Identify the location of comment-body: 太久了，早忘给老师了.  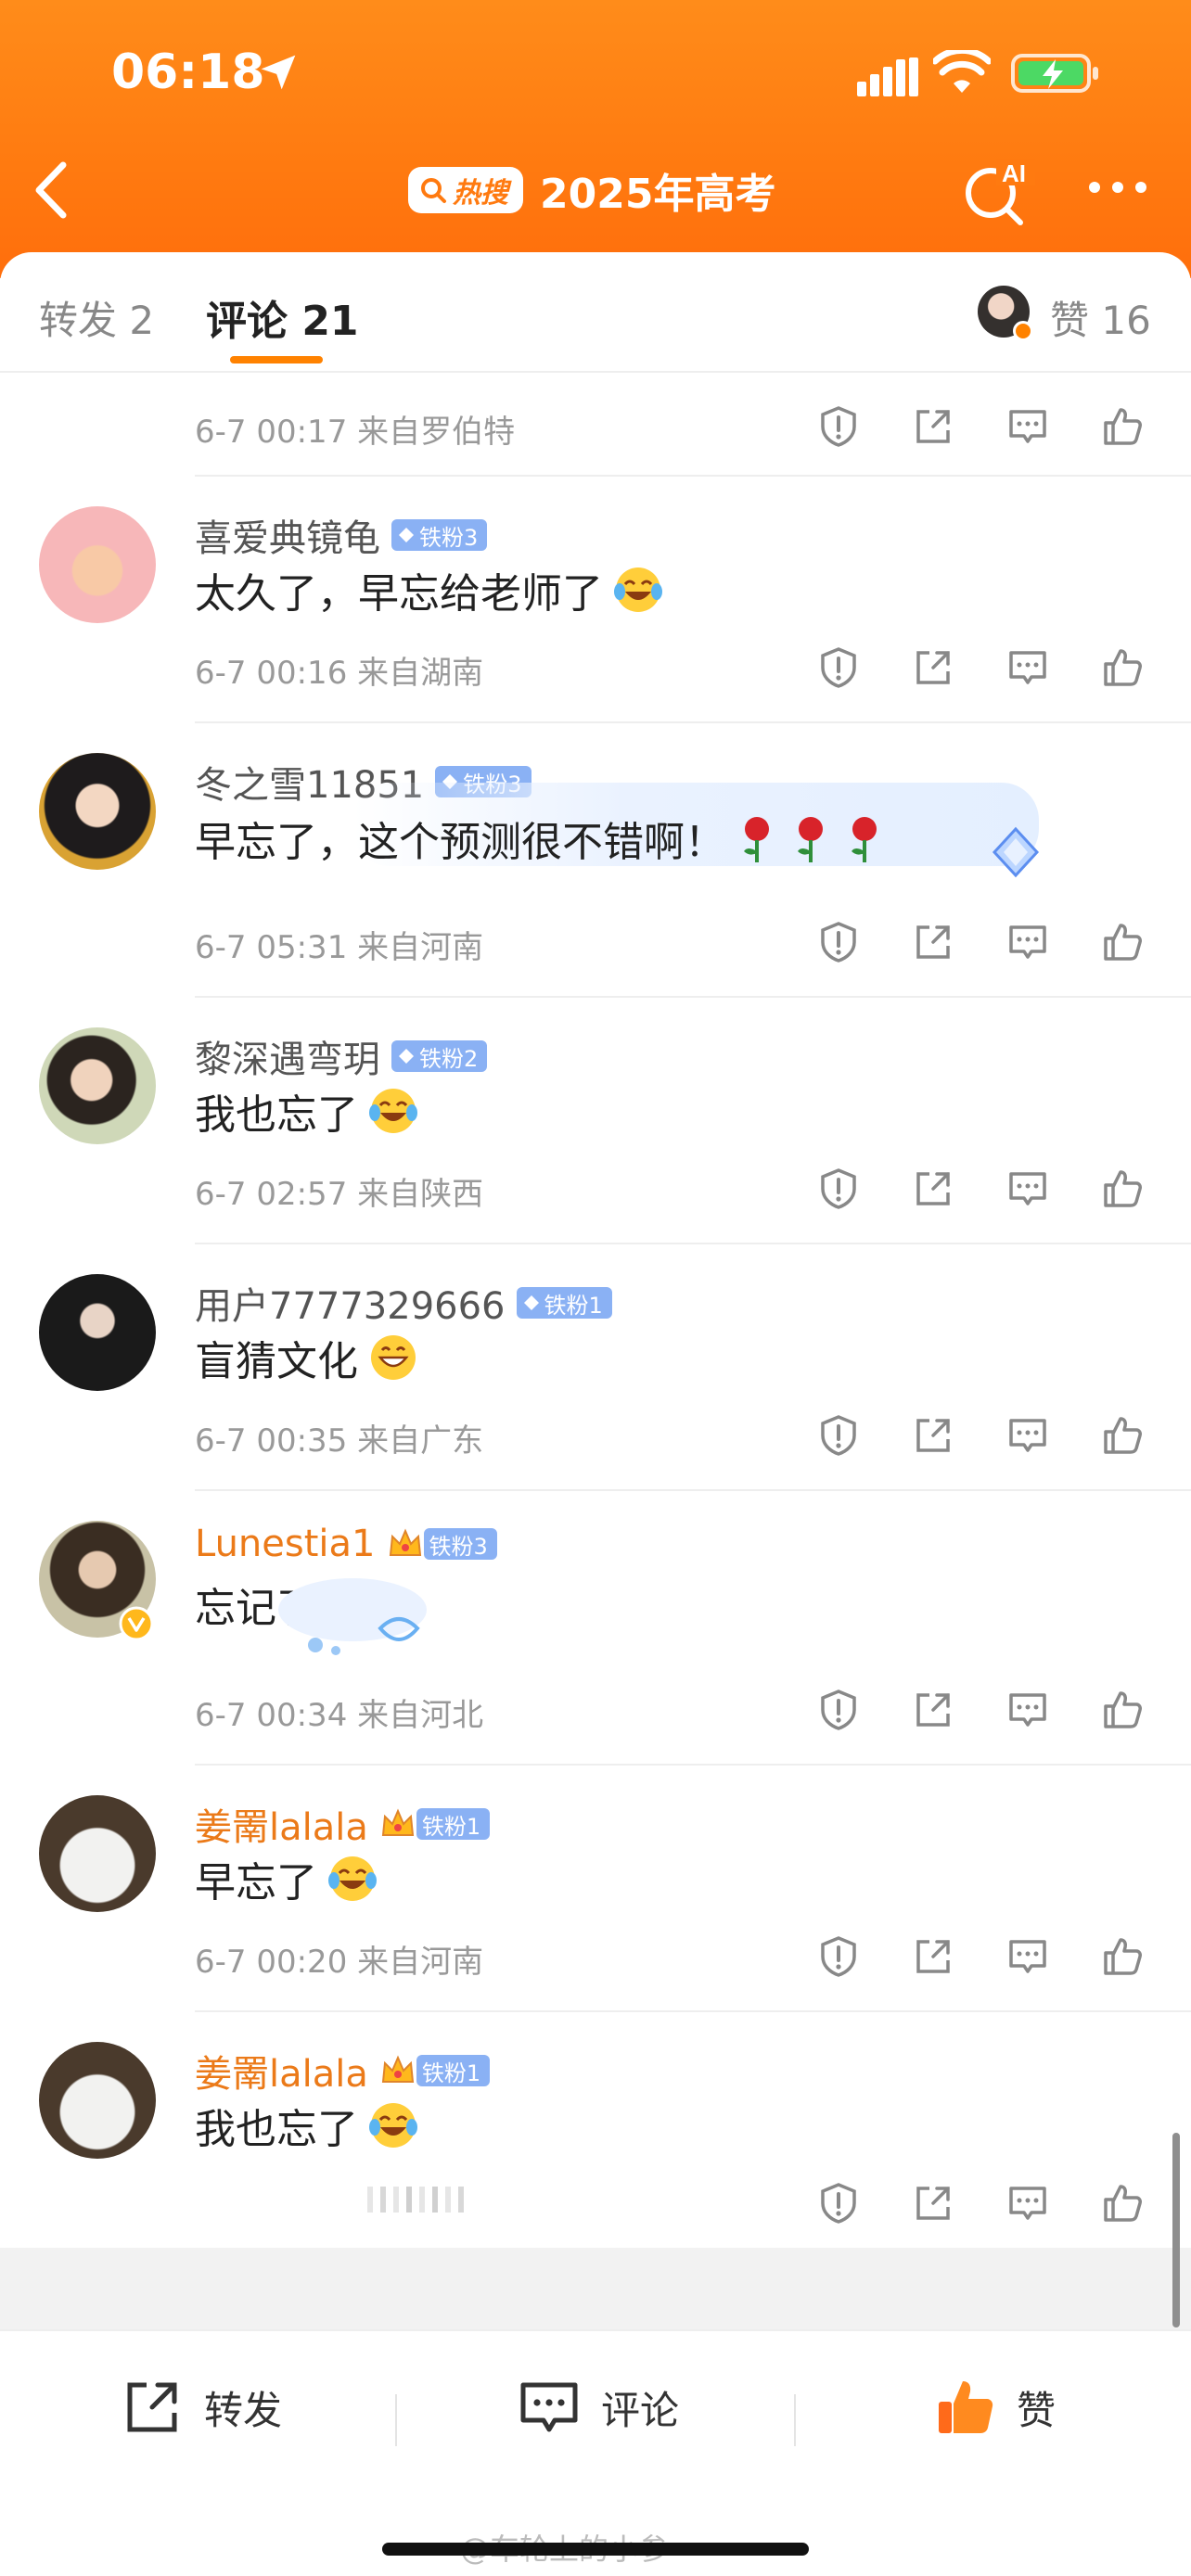
(399, 594).